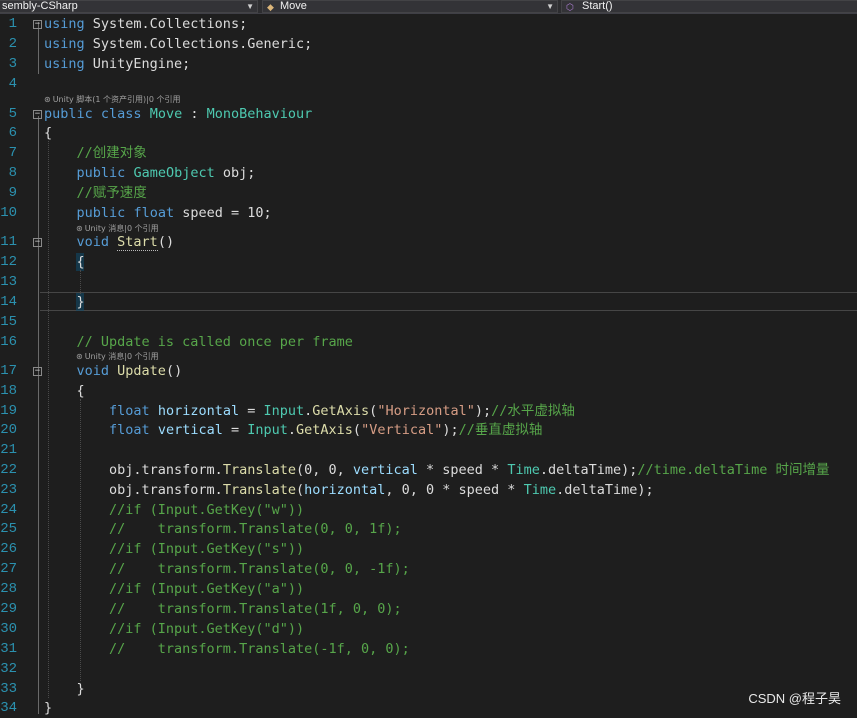  What do you see at coordinates (166, 114) in the screenshot?
I see `code-token-type: Move` at bounding box center [166, 114].